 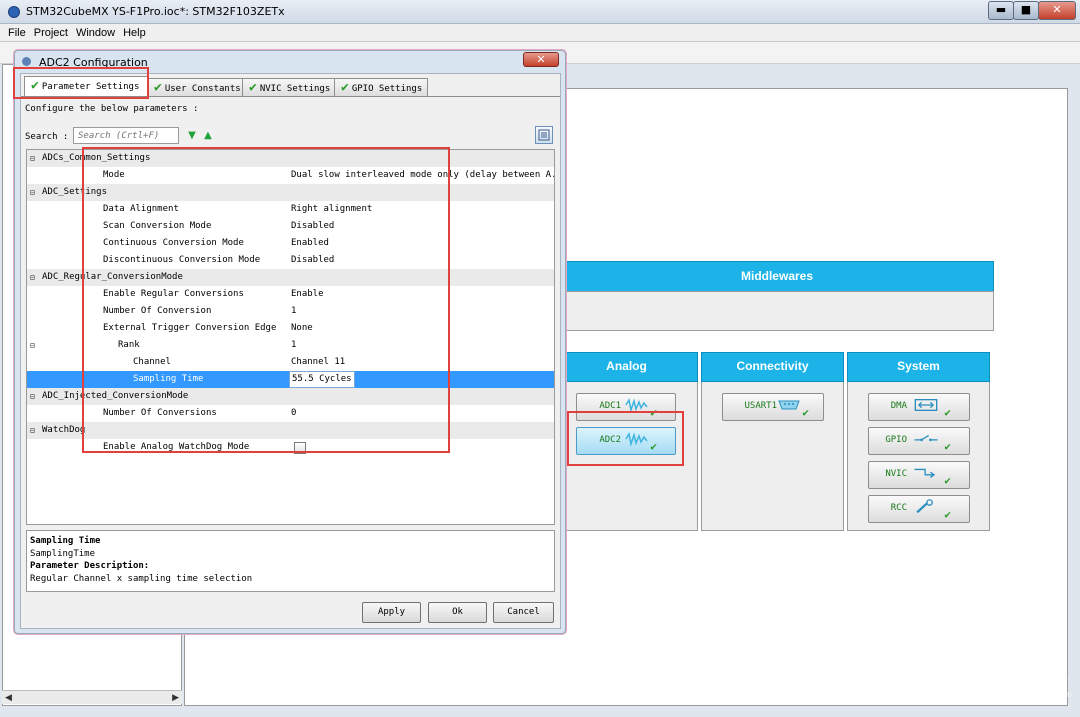 What do you see at coordinates (65, 541) in the screenshot?
I see `description-title: Sampling Time` at bounding box center [65, 541].